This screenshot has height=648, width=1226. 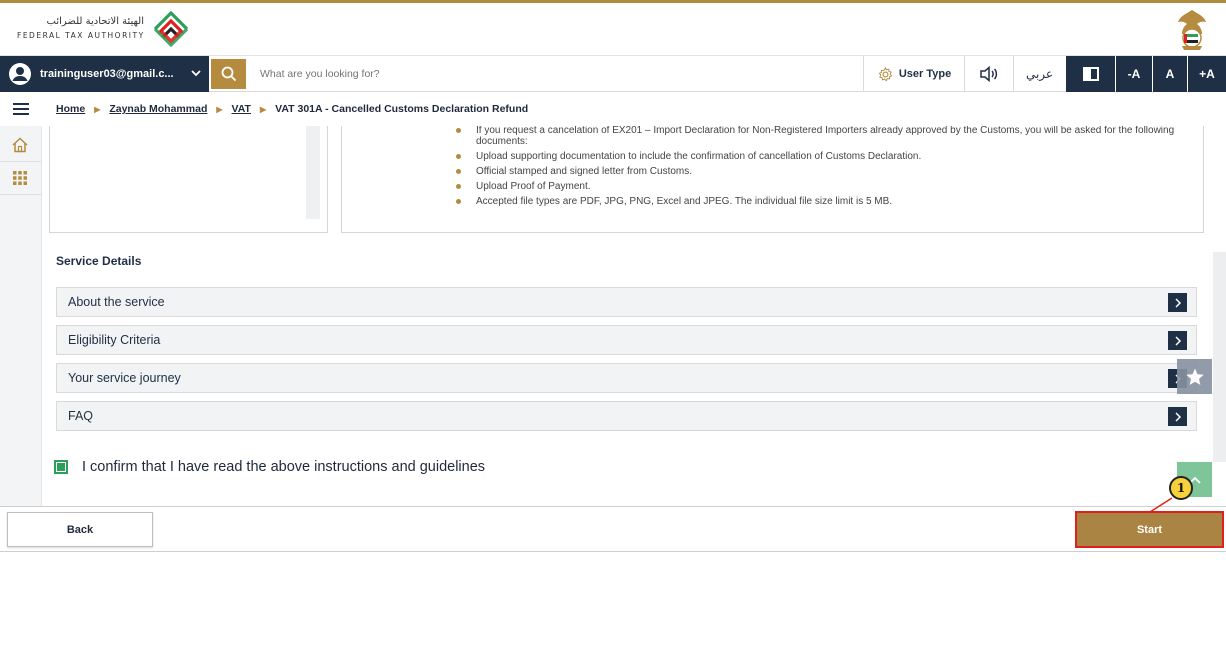 I want to click on left-rail, so click(x=21, y=316).